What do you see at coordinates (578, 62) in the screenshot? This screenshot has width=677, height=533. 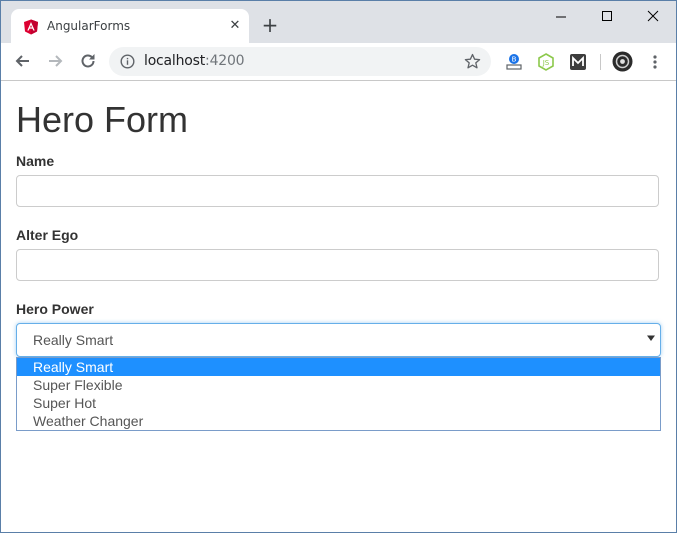 I see `m-extension-icon` at bounding box center [578, 62].